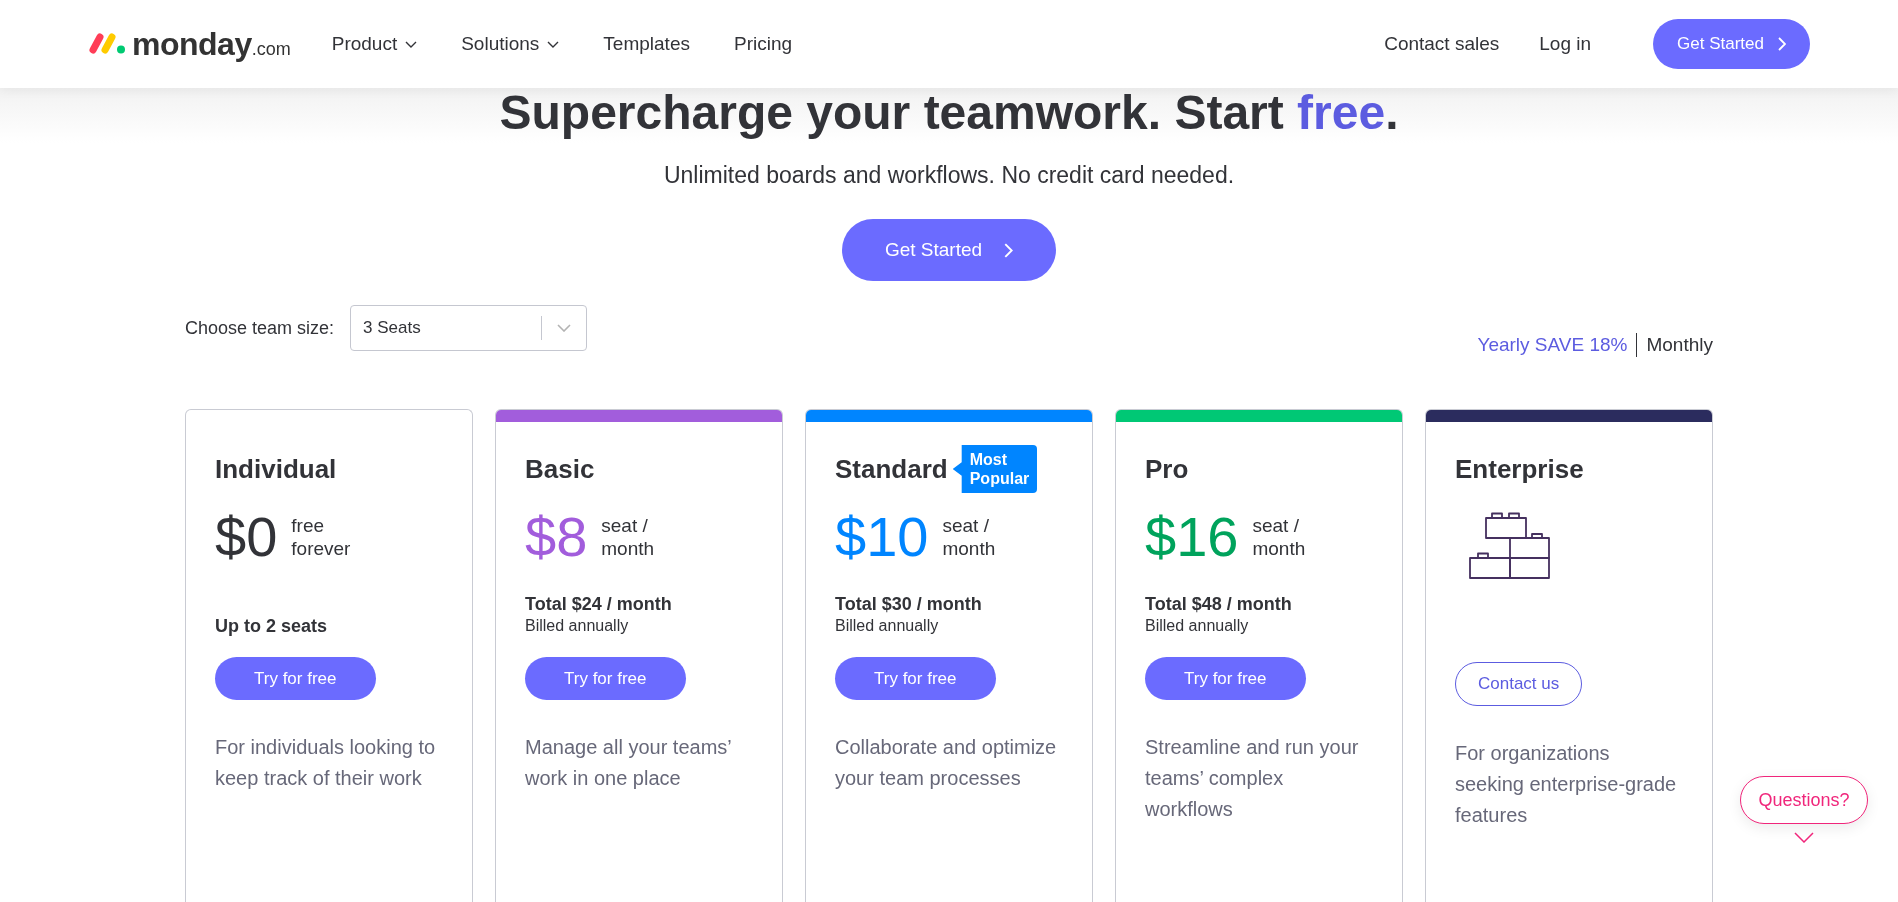 The height and width of the screenshot is (902, 1898). What do you see at coordinates (763, 44) in the screenshot?
I see `nav-link: Pricing` at bounding box center [763, 44].